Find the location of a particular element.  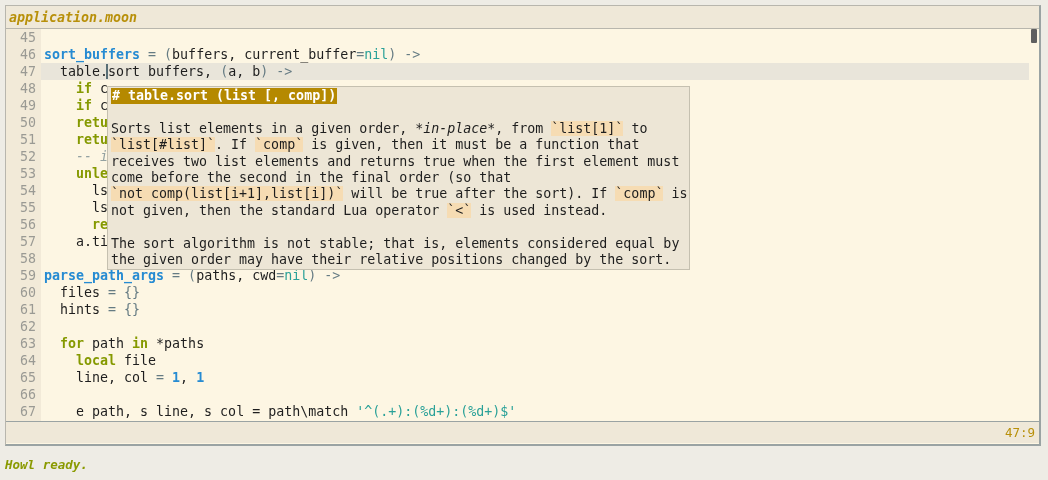

line-number: 67 is located at coordinates (28, 411).